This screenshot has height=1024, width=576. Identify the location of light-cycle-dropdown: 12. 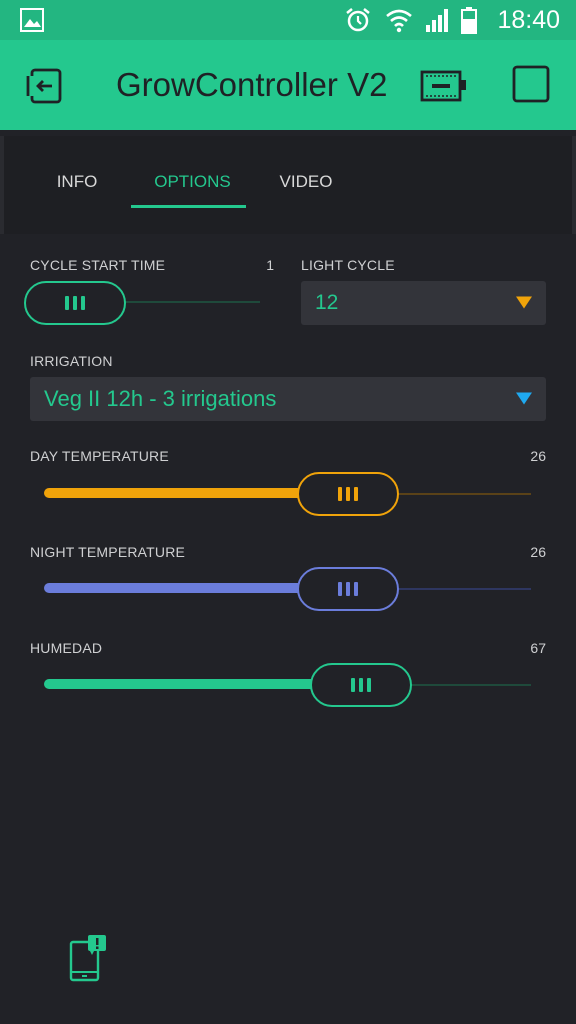
(423, 303).